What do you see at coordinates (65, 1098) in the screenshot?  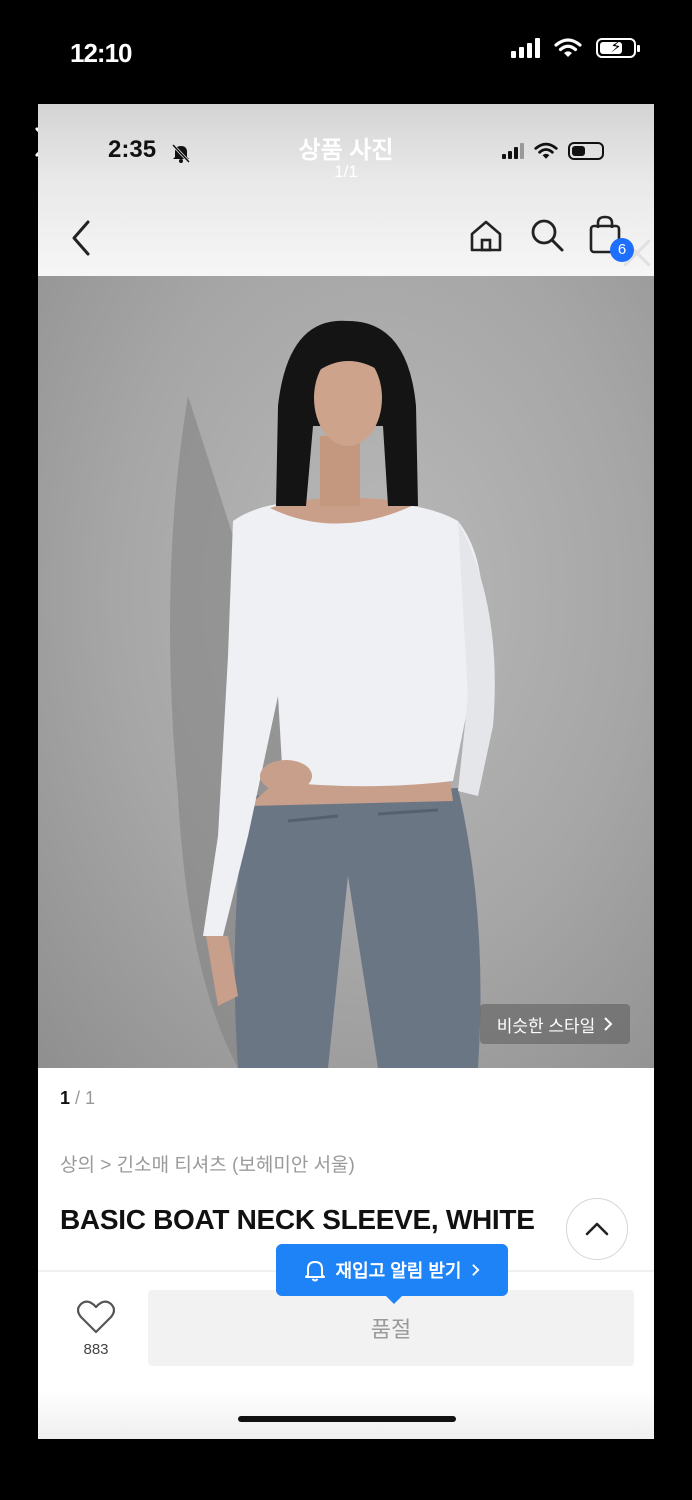 I see `image-counter-current: 1` at bounding box center [65, 1098].